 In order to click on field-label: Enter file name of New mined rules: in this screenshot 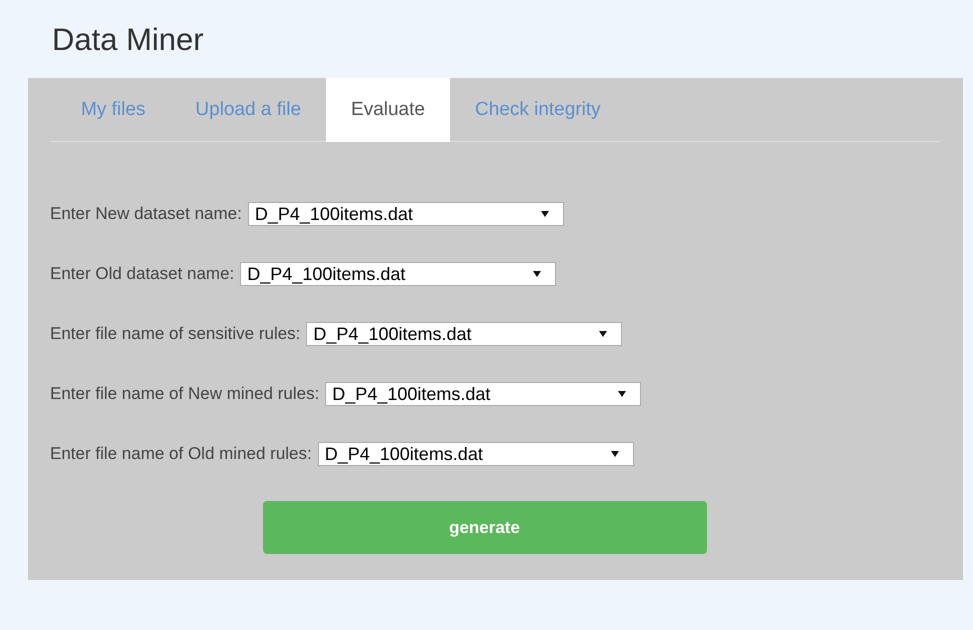, I will do `click(185, 394)`.